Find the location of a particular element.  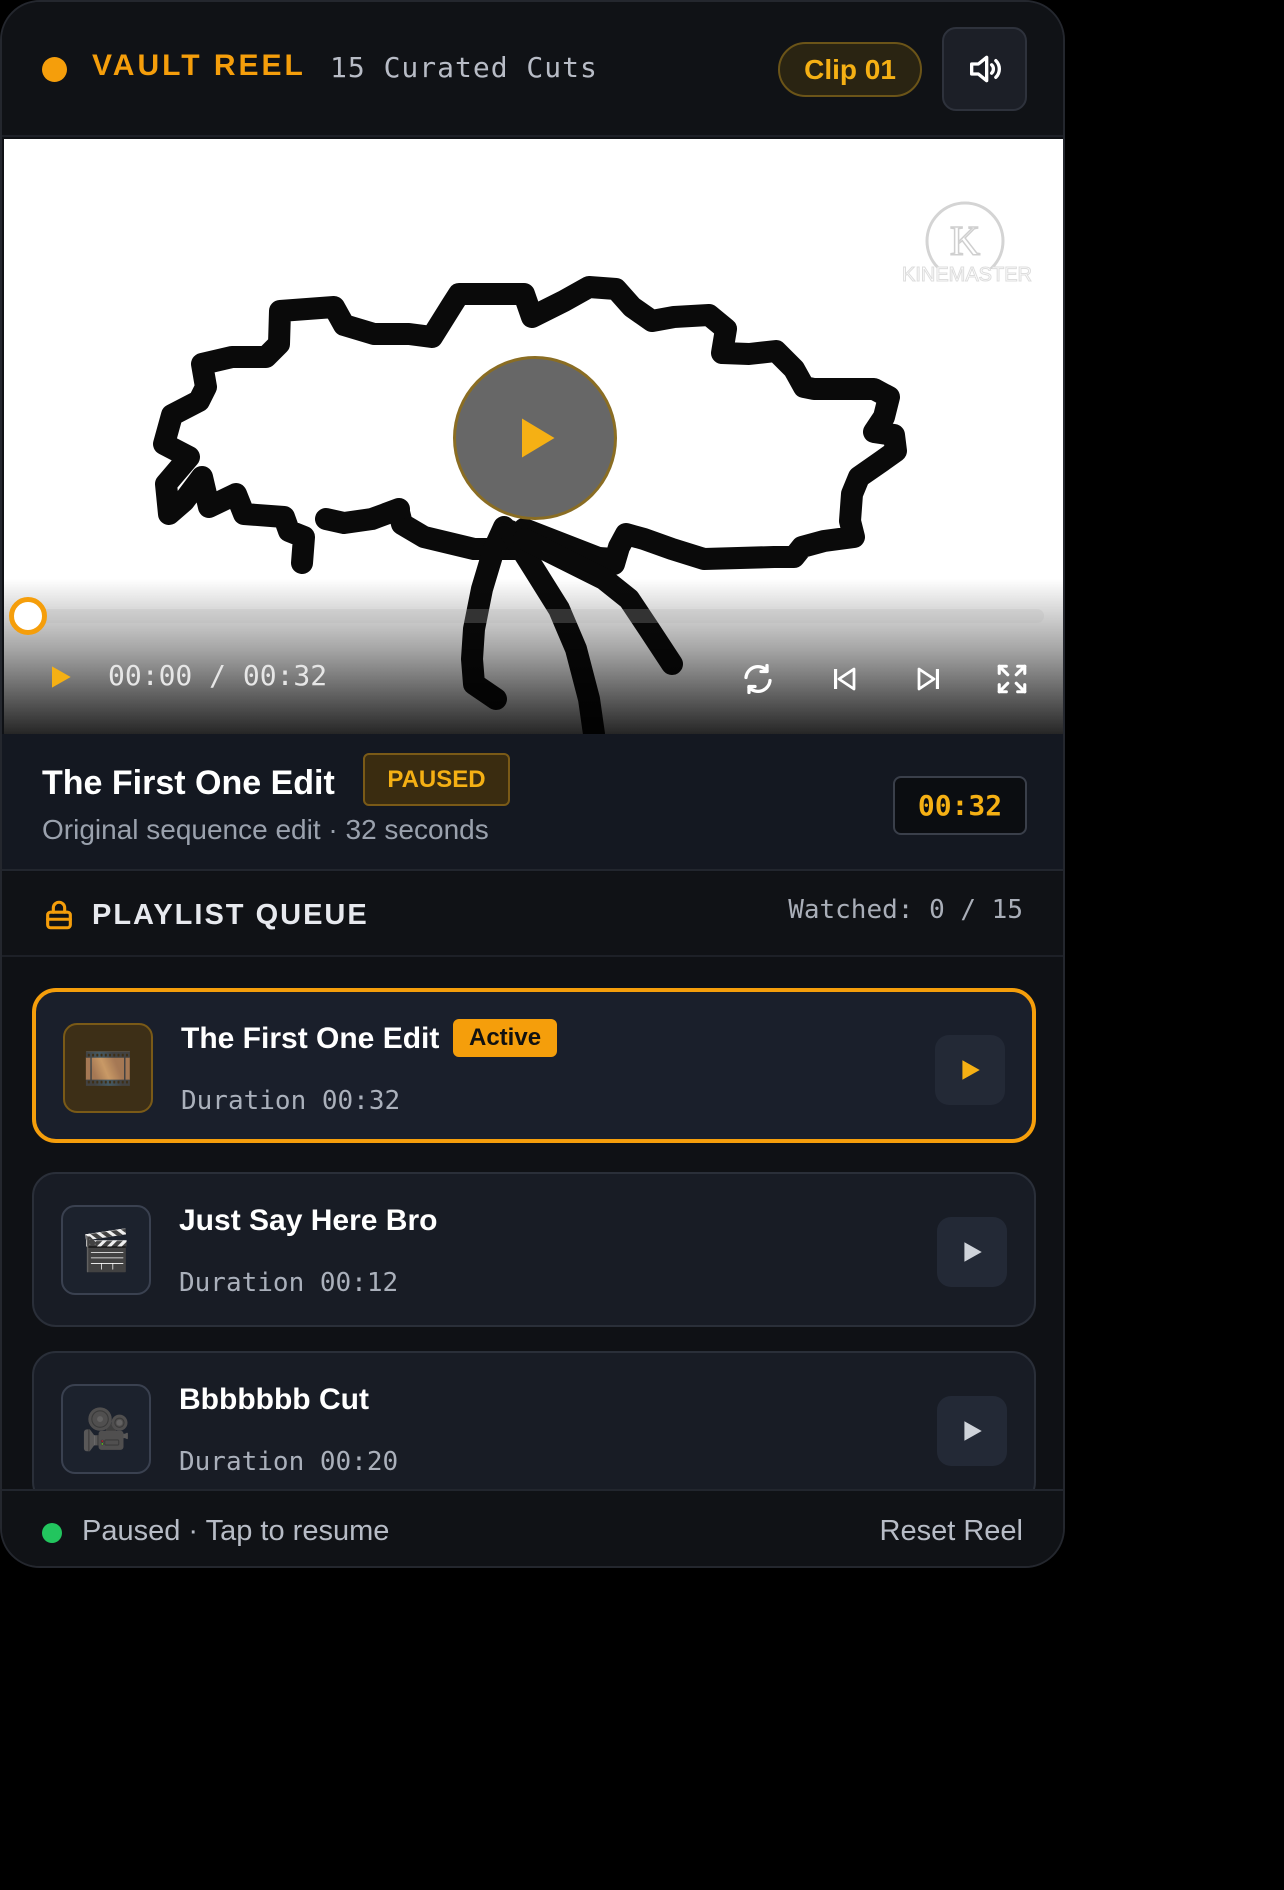

active-badge: Active is located at coordinates (505, 1038).